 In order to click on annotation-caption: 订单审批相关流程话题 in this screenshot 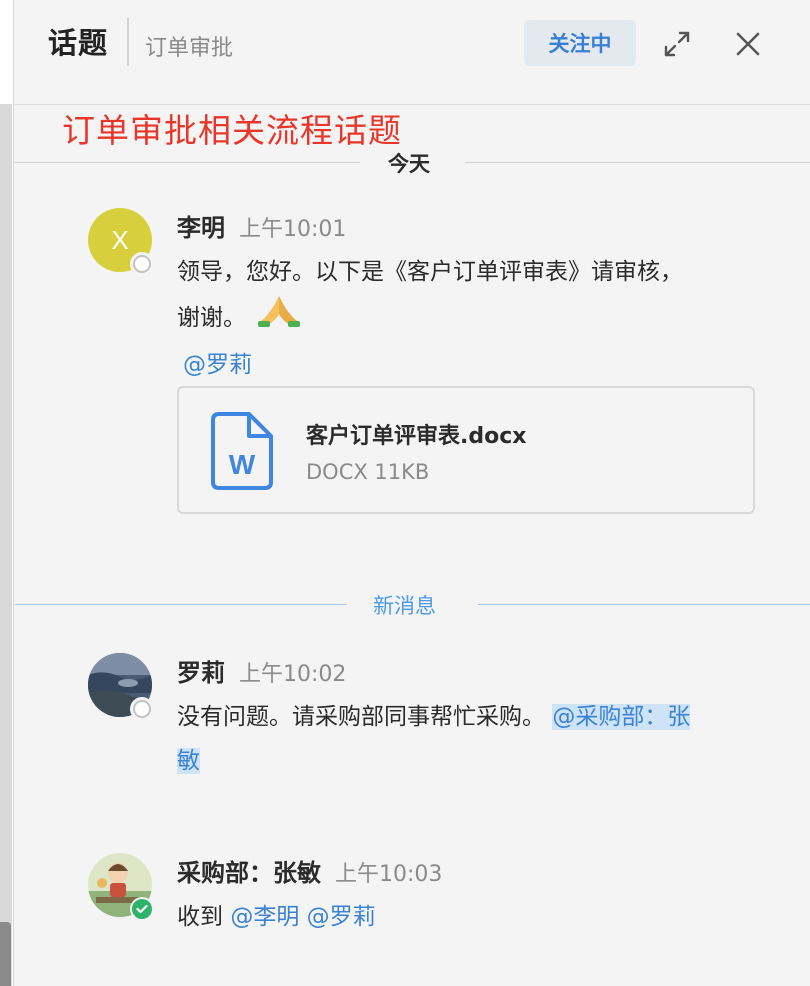, I will do `click(232, 130)`.